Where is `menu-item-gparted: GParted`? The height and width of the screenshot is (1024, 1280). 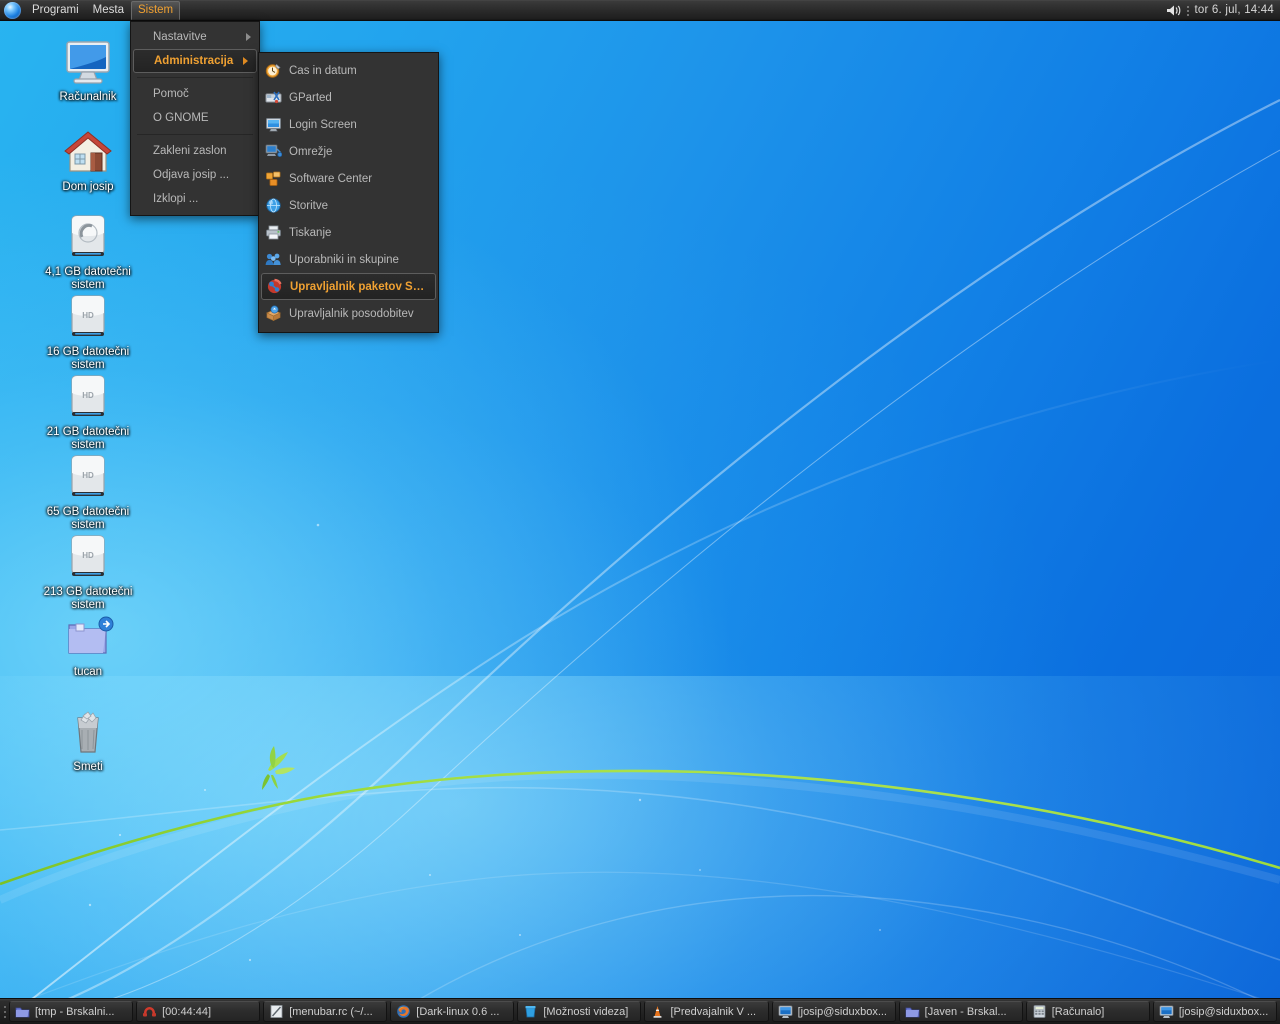
menu-item-gparted: GParted is located at coordinates (348, 97).